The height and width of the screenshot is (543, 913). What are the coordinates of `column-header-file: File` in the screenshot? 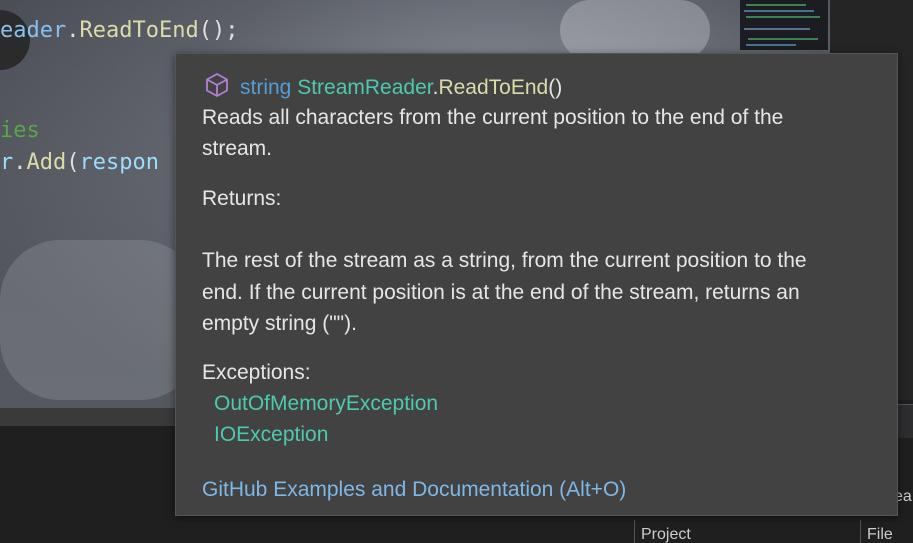 It's located at (886, 531).